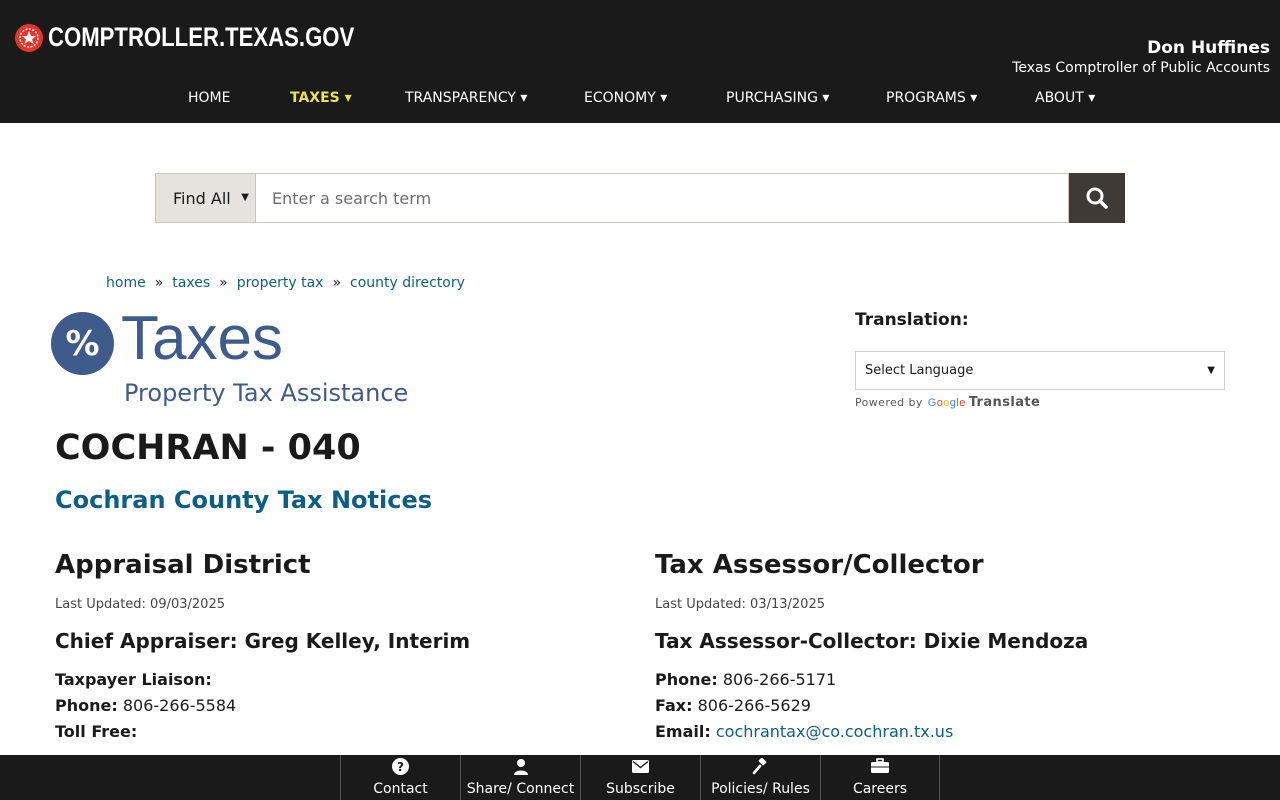  Describe the element at coordinates (760, 777) in the screenshot. I see `footer-policies-rules: Policies/ Rules` at that location.